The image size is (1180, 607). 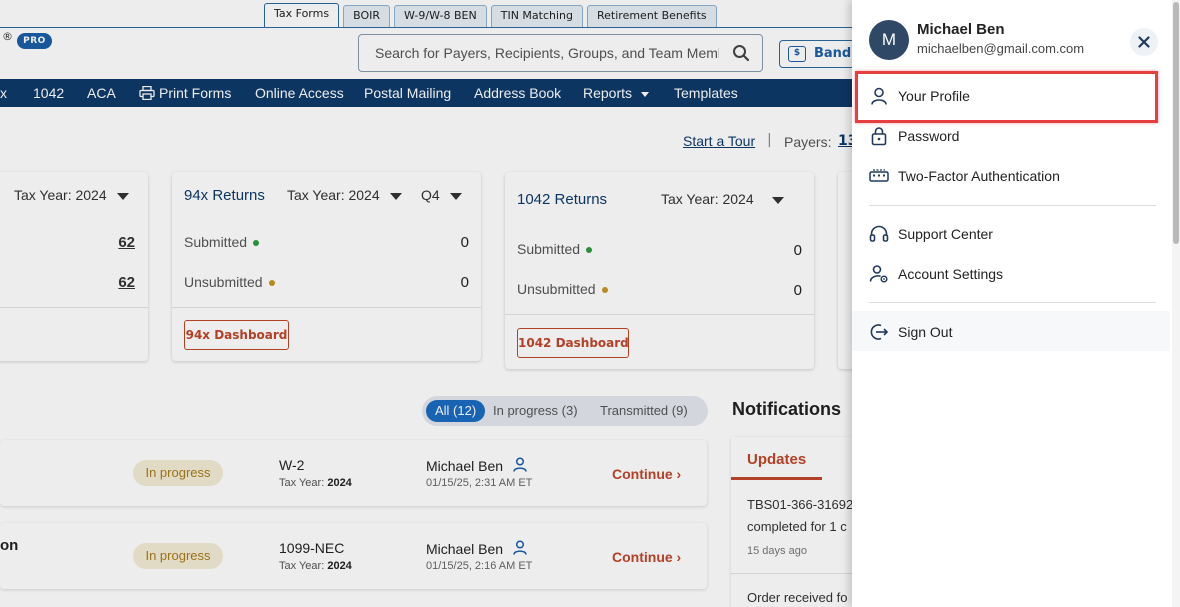 What do you see at coordinates (441, 195) in the screenshot?
I see `quarter-select: Q4` at bounding box center [441, 195].